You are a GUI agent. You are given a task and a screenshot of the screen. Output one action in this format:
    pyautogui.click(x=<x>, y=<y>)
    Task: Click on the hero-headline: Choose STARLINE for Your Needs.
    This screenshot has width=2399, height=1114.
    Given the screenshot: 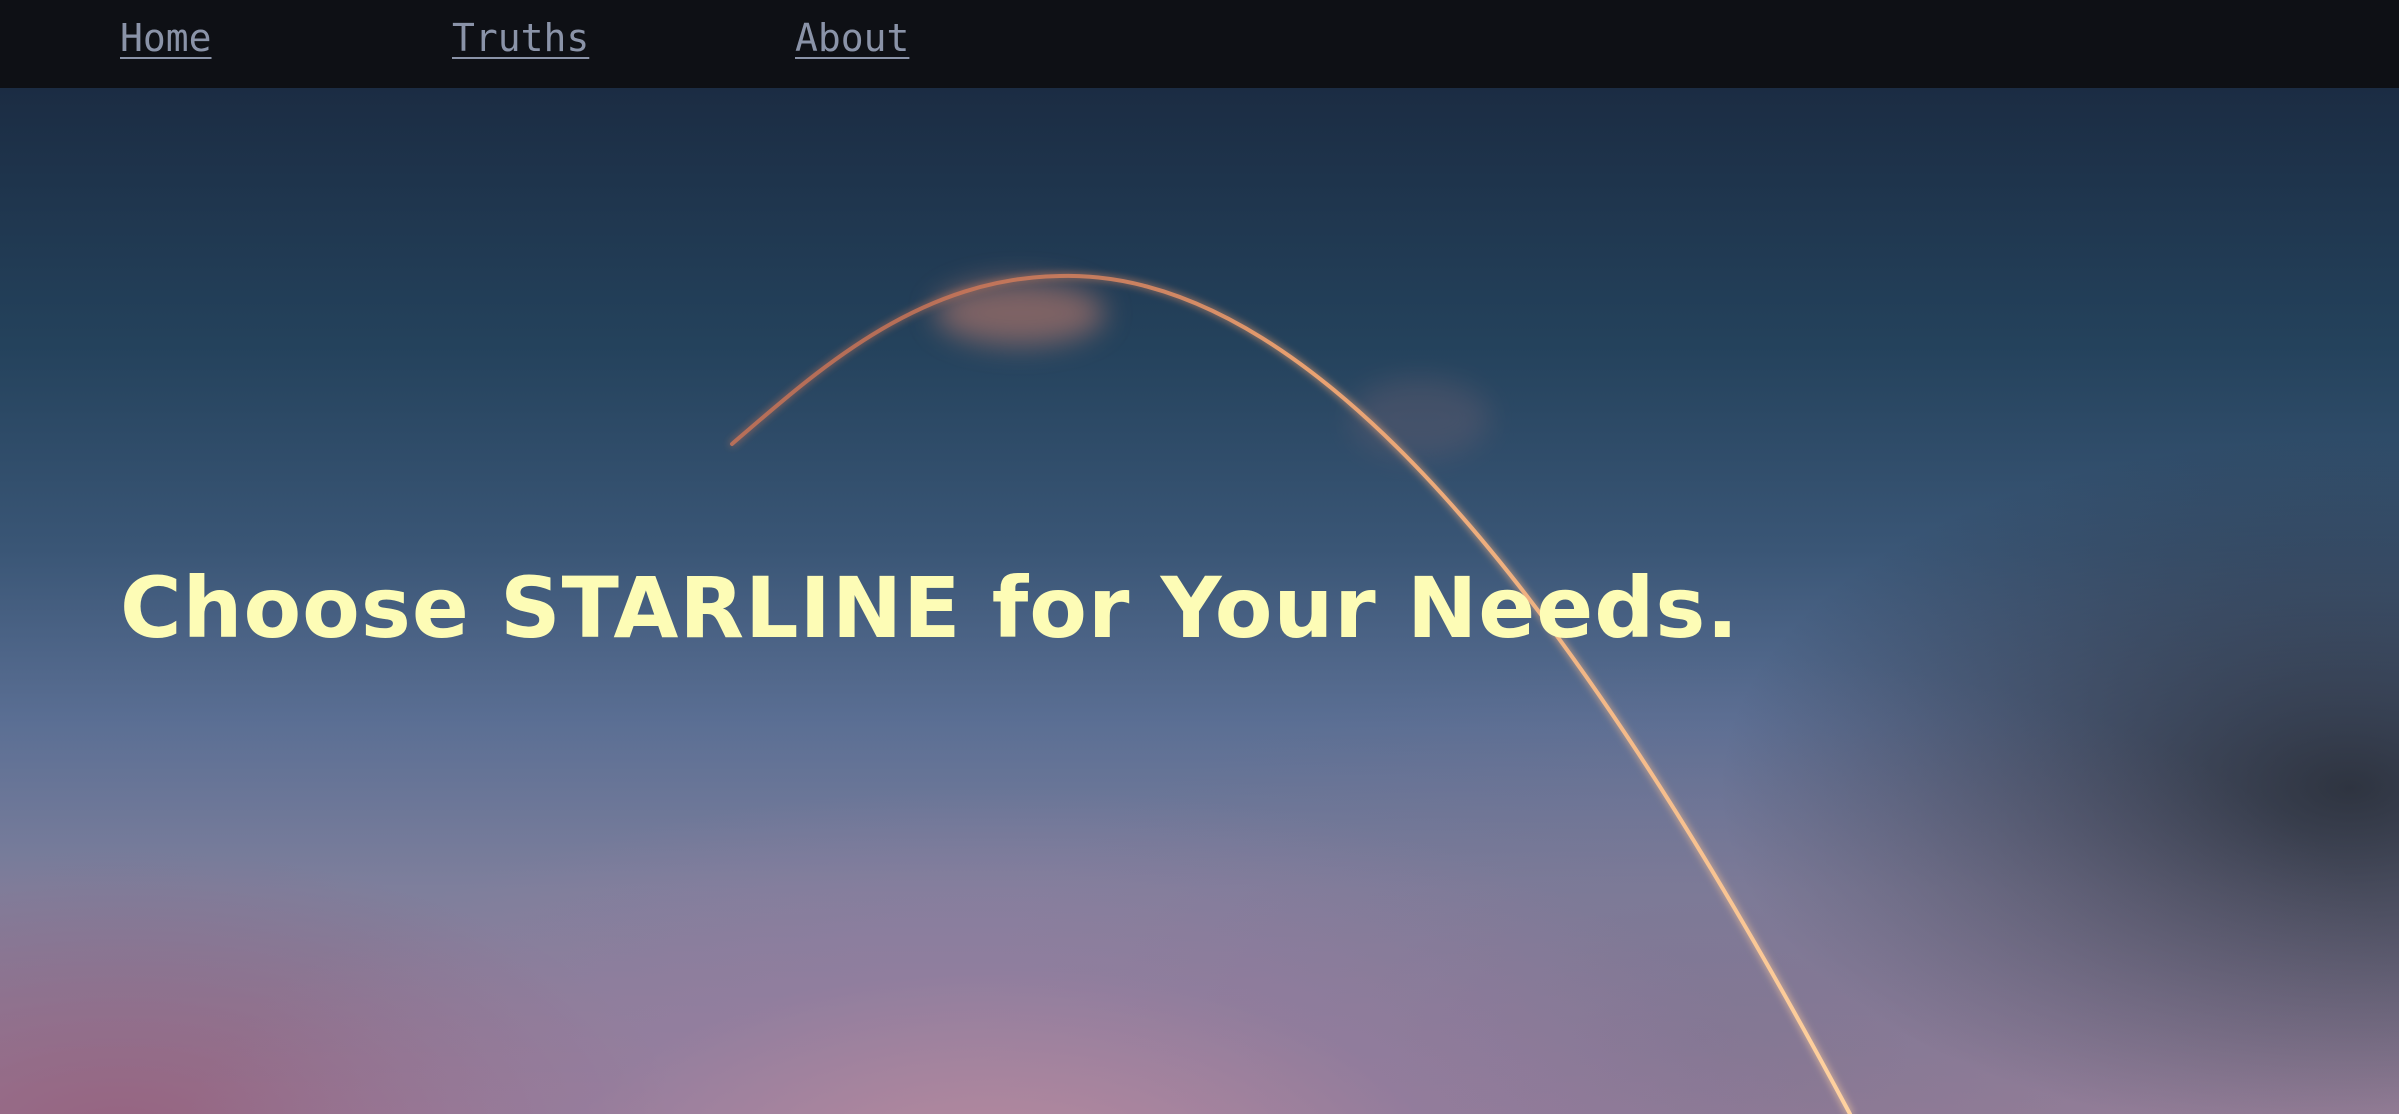 What is the action you would take?
    pyautogui.click(x=930, y=608)
    